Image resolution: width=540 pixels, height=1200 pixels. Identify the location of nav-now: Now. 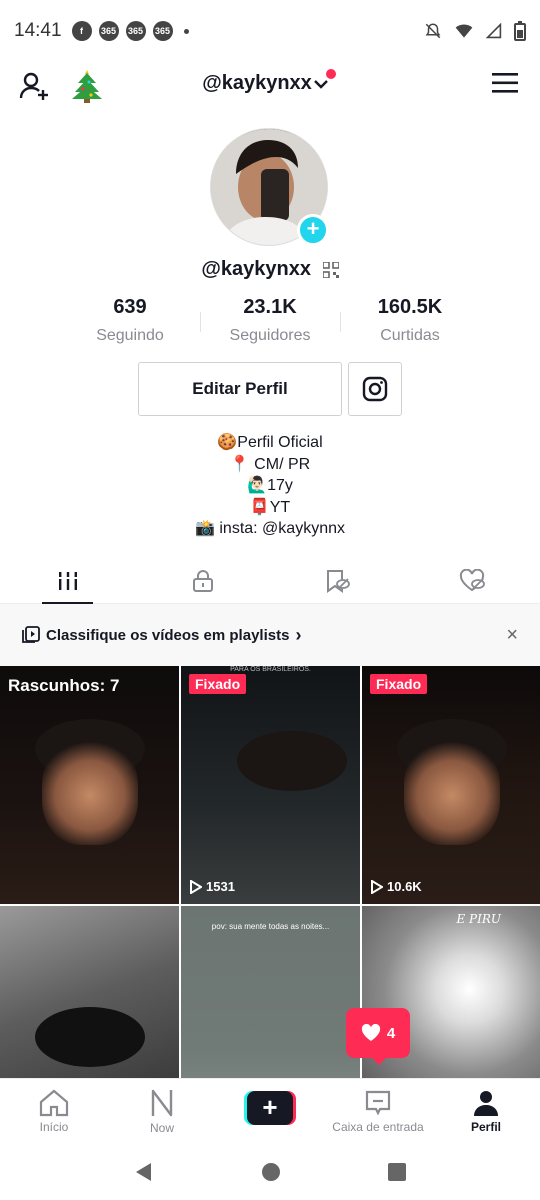
(162, 1111).